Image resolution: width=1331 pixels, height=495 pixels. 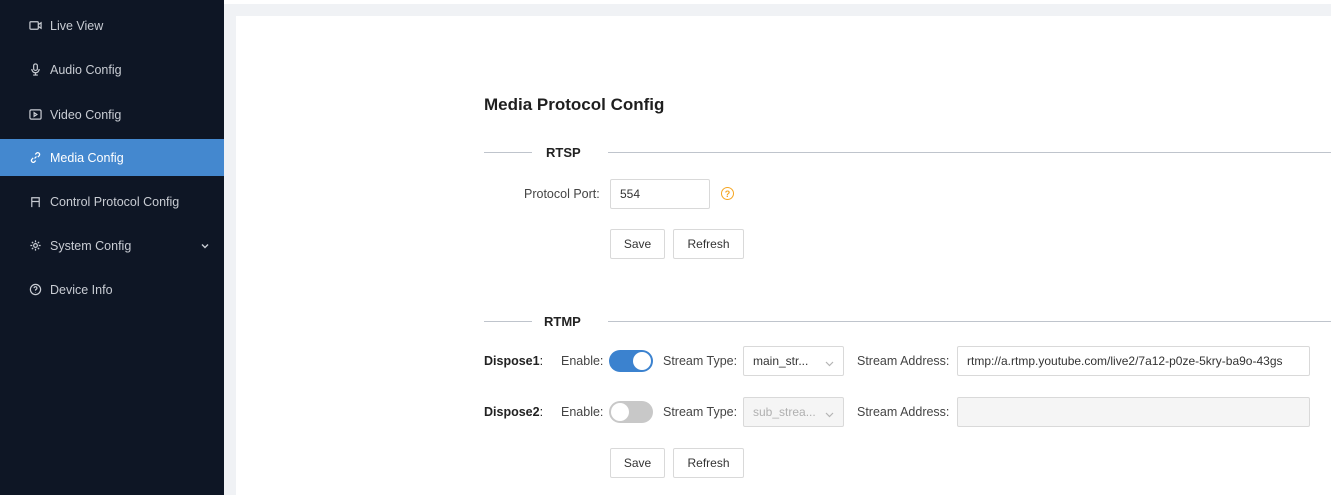 I want to click on page-title: Media Protocol Config, so click(x=574, y=104).